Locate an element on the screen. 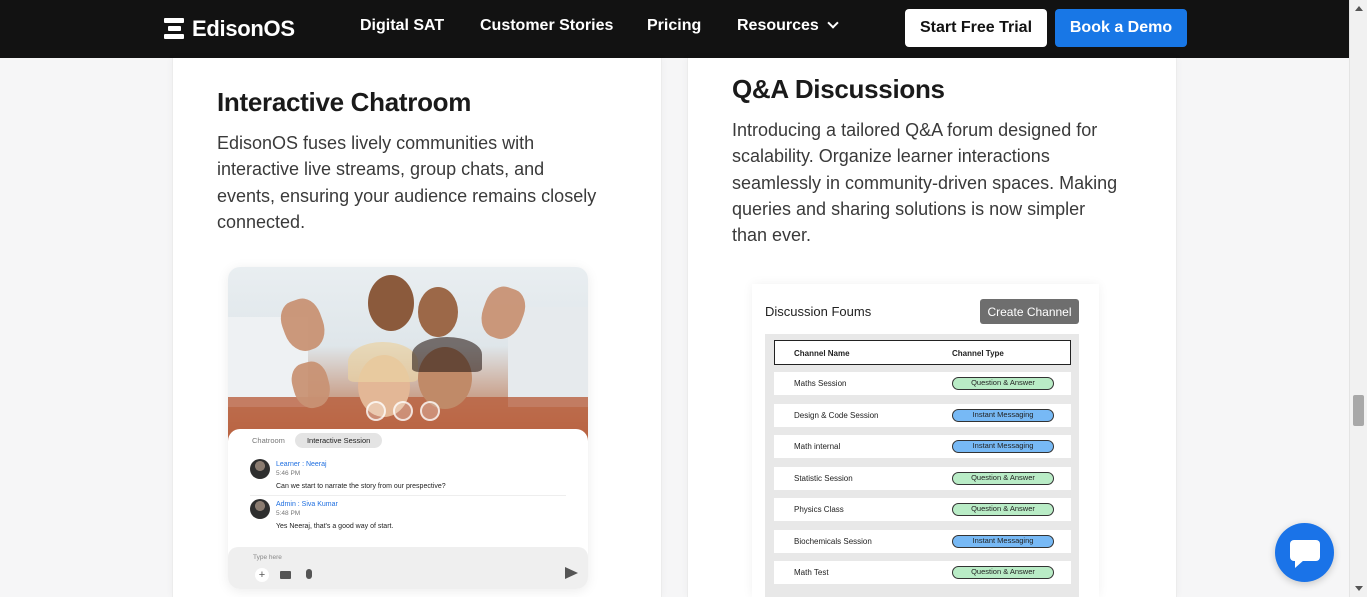  support-chat-button is located at coordinates (1304, 552).